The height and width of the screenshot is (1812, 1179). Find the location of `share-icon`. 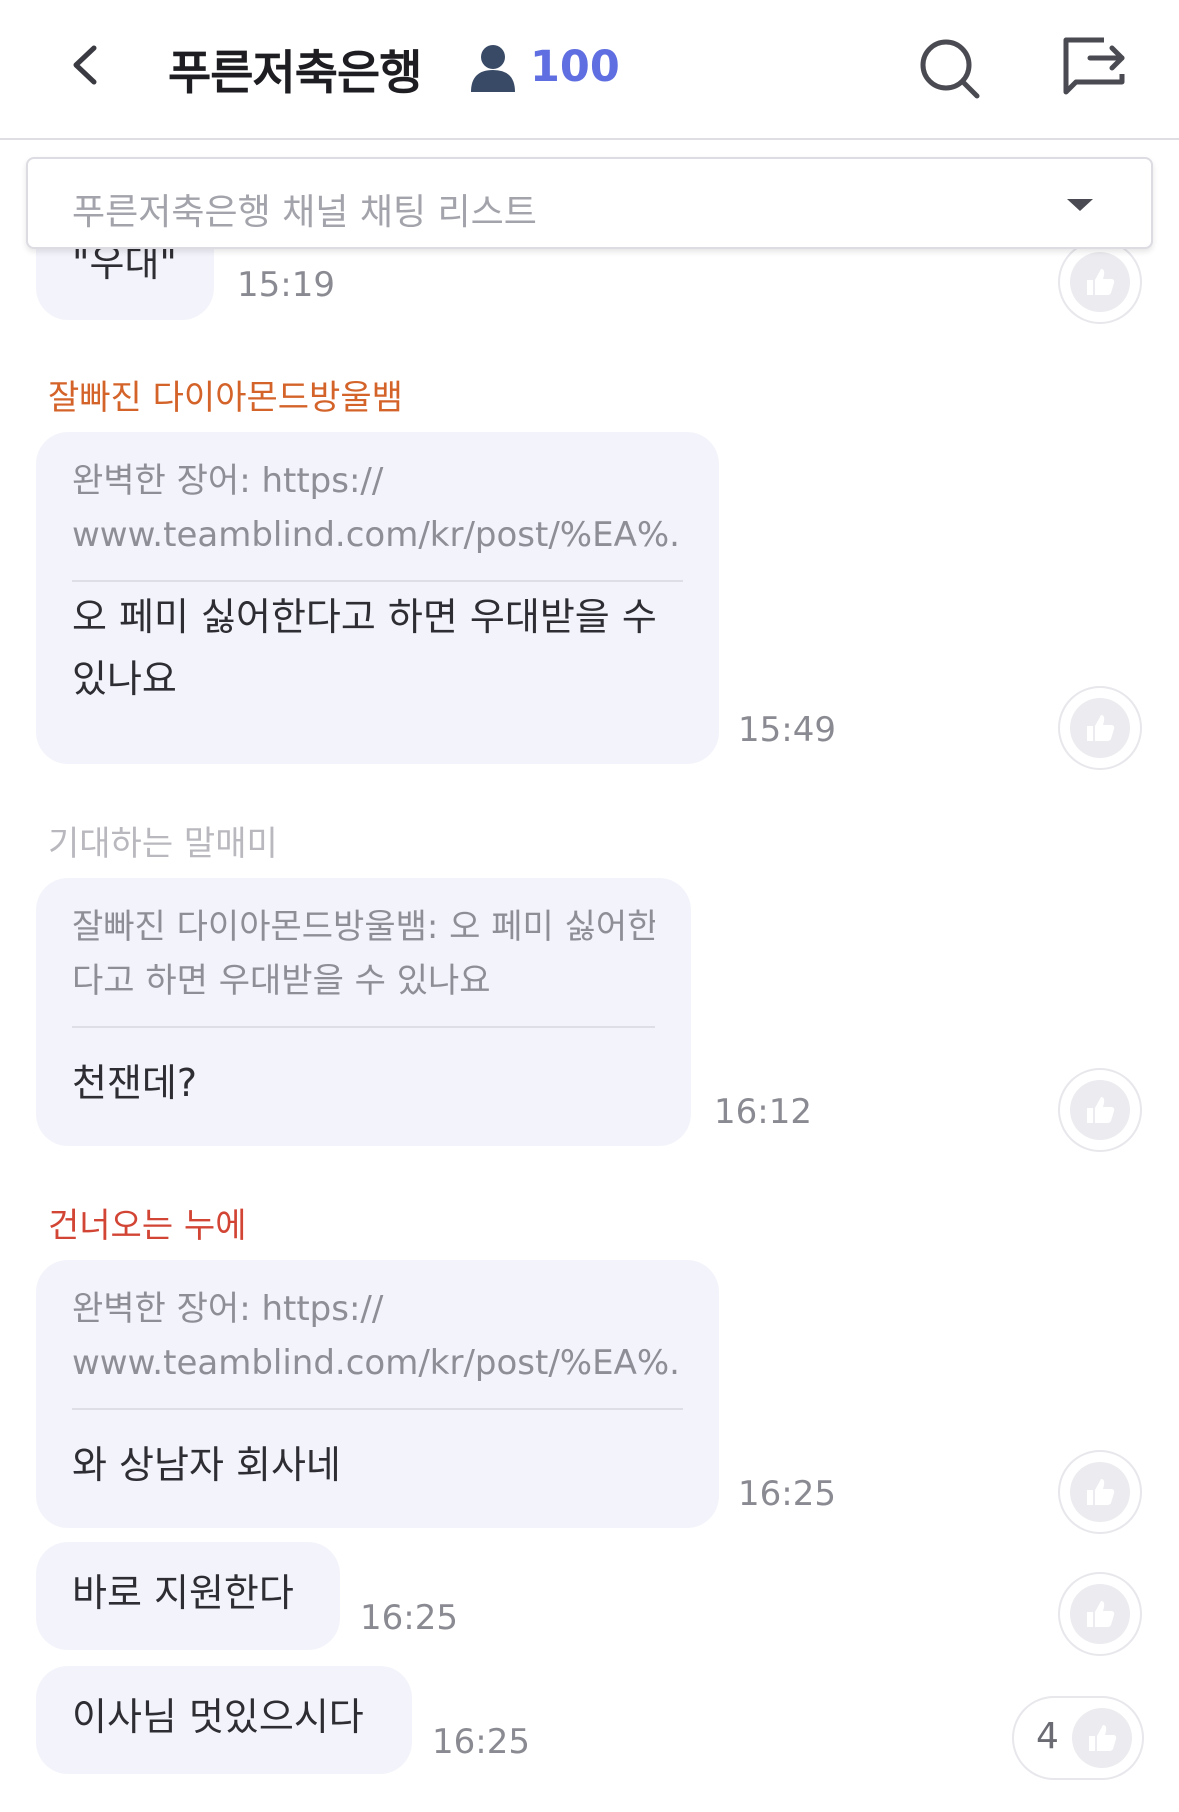

share-icon is located at coordinates (1094, 66).